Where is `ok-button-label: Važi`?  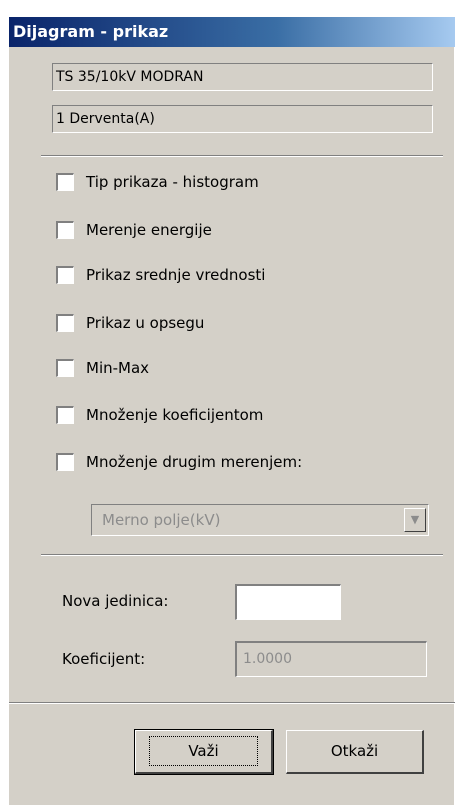 ok-button-label: Važi is located at coordinates (203, 751).